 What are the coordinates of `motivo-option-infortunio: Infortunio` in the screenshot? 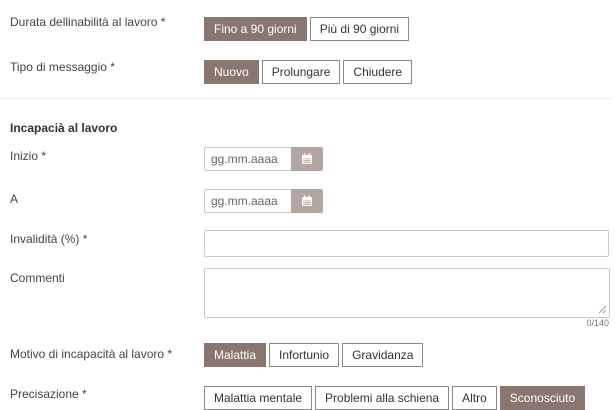 It's located at (304, 355).